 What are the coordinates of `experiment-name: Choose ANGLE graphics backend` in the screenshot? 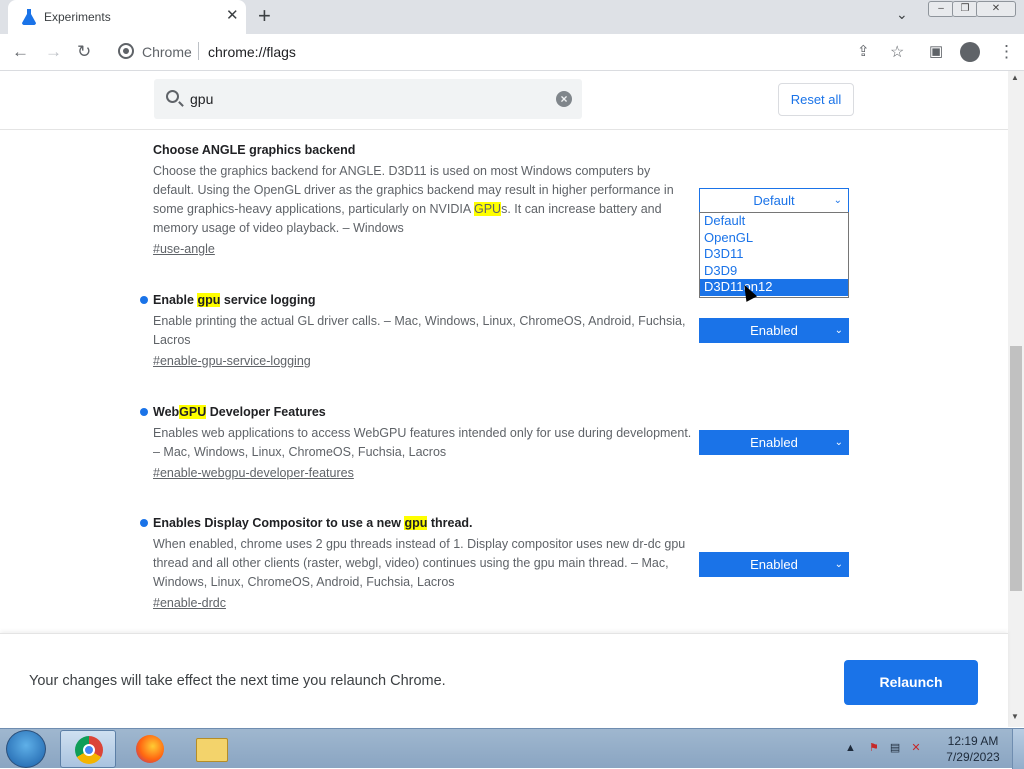 It's located at (254, 150).